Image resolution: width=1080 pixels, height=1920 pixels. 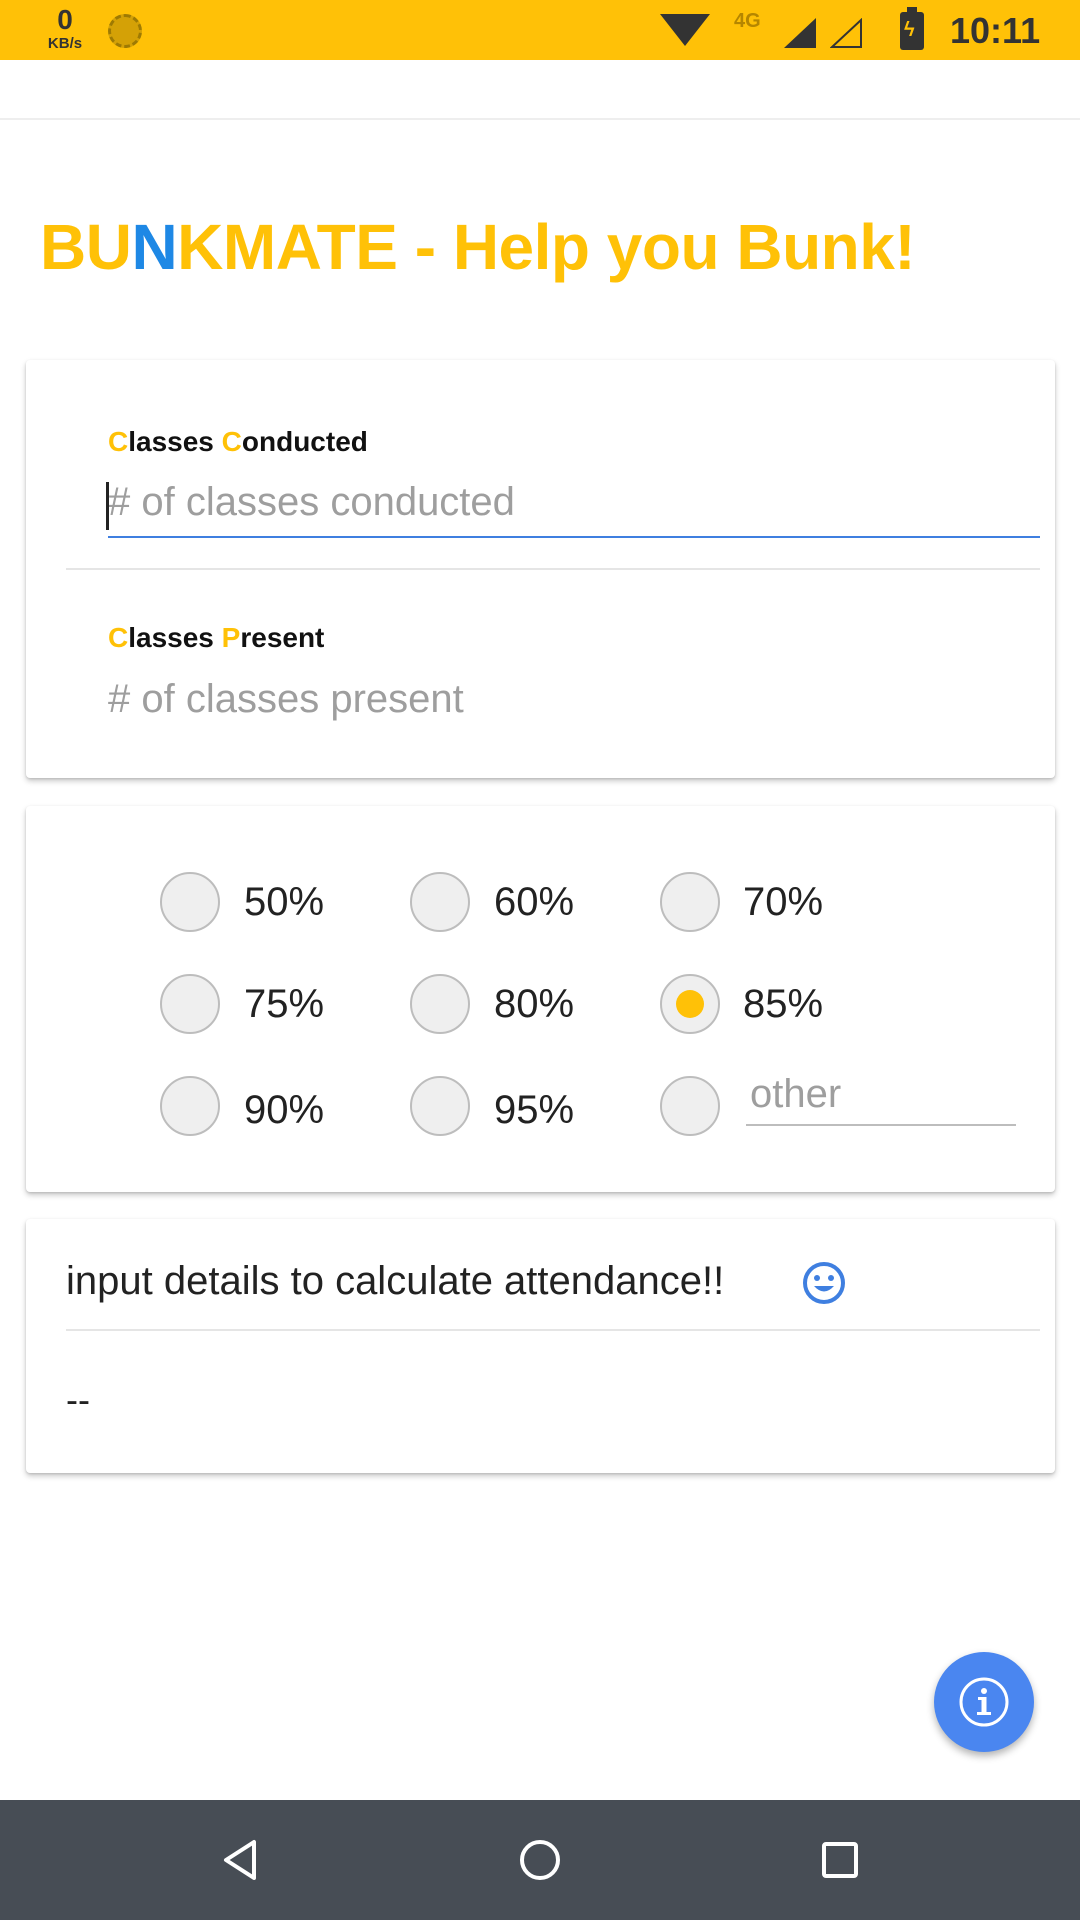 I want to click on network-speed-value: 0, so click(x=65, y=19).